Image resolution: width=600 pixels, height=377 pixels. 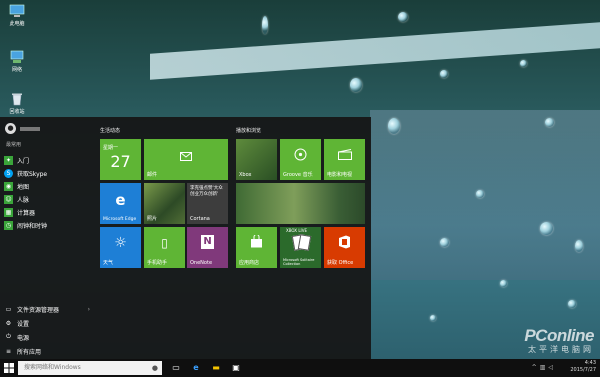 I want to click on clock: 4:43 2015/7/27, so click(x=583, y=367).